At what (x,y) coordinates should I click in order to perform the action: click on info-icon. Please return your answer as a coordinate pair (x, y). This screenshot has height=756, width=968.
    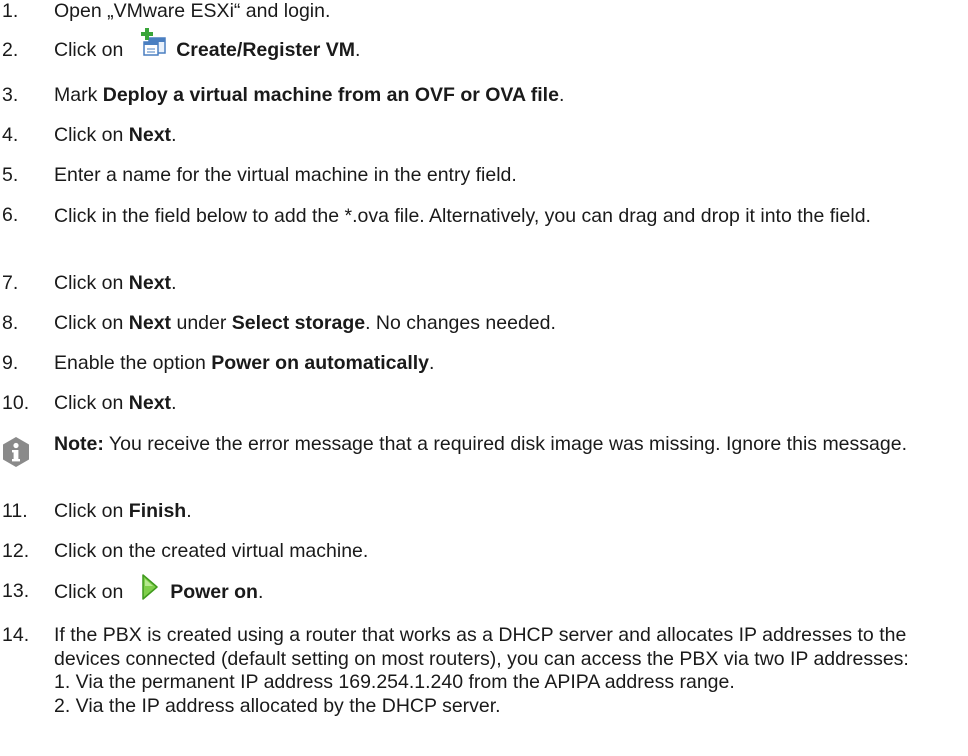
    Looking at the image, I should click on (16, 452).